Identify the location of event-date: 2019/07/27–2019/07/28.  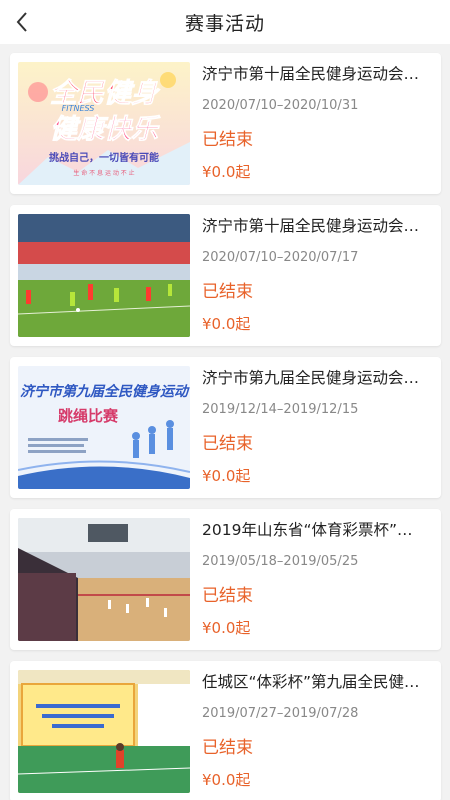
(280, 713).